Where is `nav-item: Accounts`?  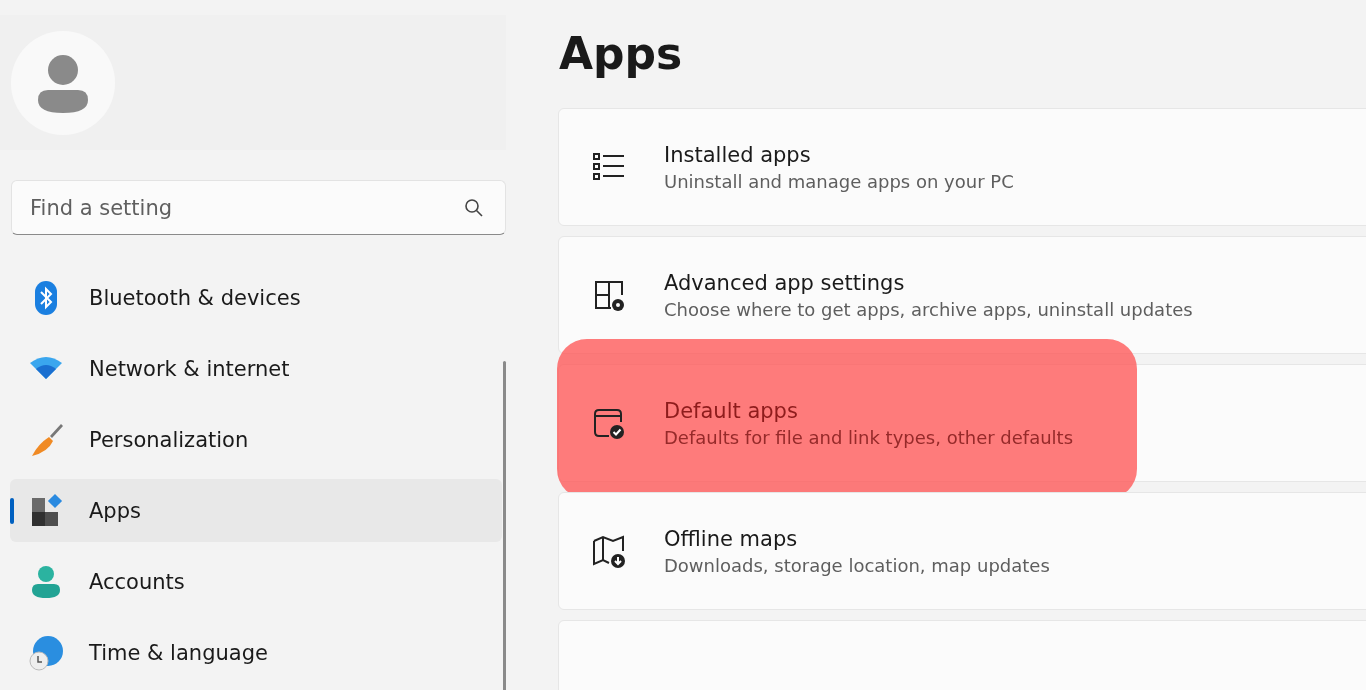
nav-item: Accounts is located at coordinates (256, 581).